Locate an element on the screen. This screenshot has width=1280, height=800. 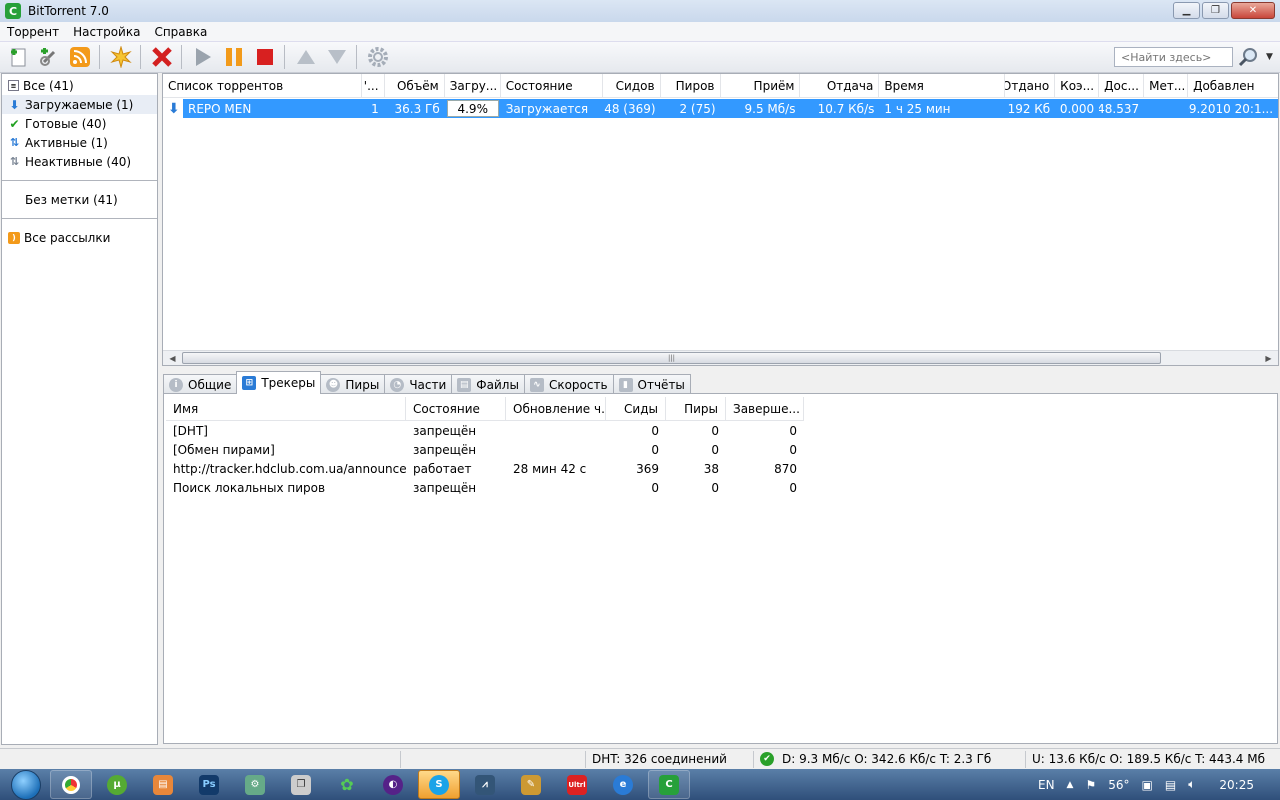
taskbar-app5: ⚙ is located at coordinates (255, 784).